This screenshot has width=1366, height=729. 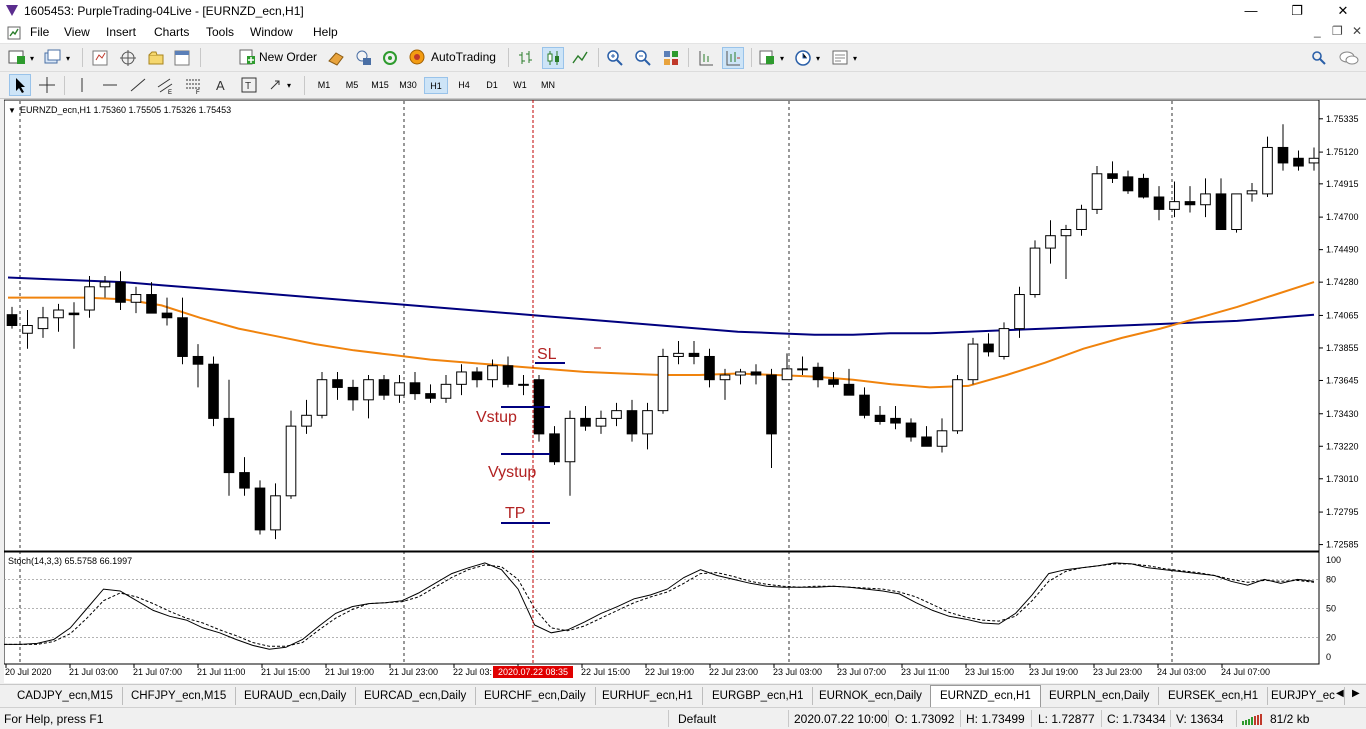 I want to click on collapse-arrow-icon: ▼, so click(x=12, y=110).